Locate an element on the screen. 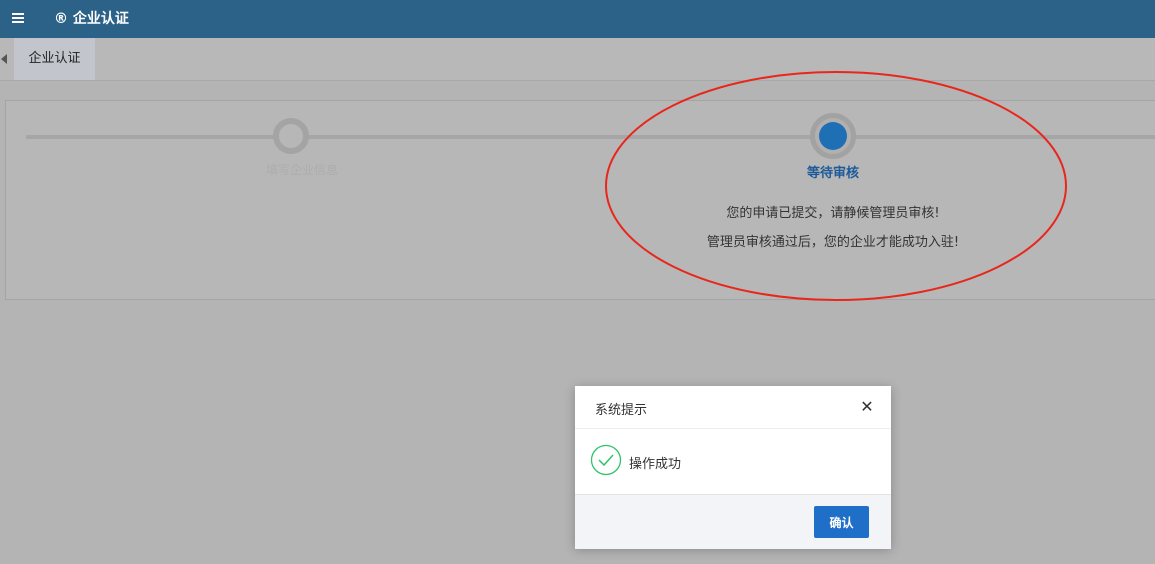 This screenshot has width=1155, height=564. tab-bar: 企业认证 is located at coordinates (577, 59).